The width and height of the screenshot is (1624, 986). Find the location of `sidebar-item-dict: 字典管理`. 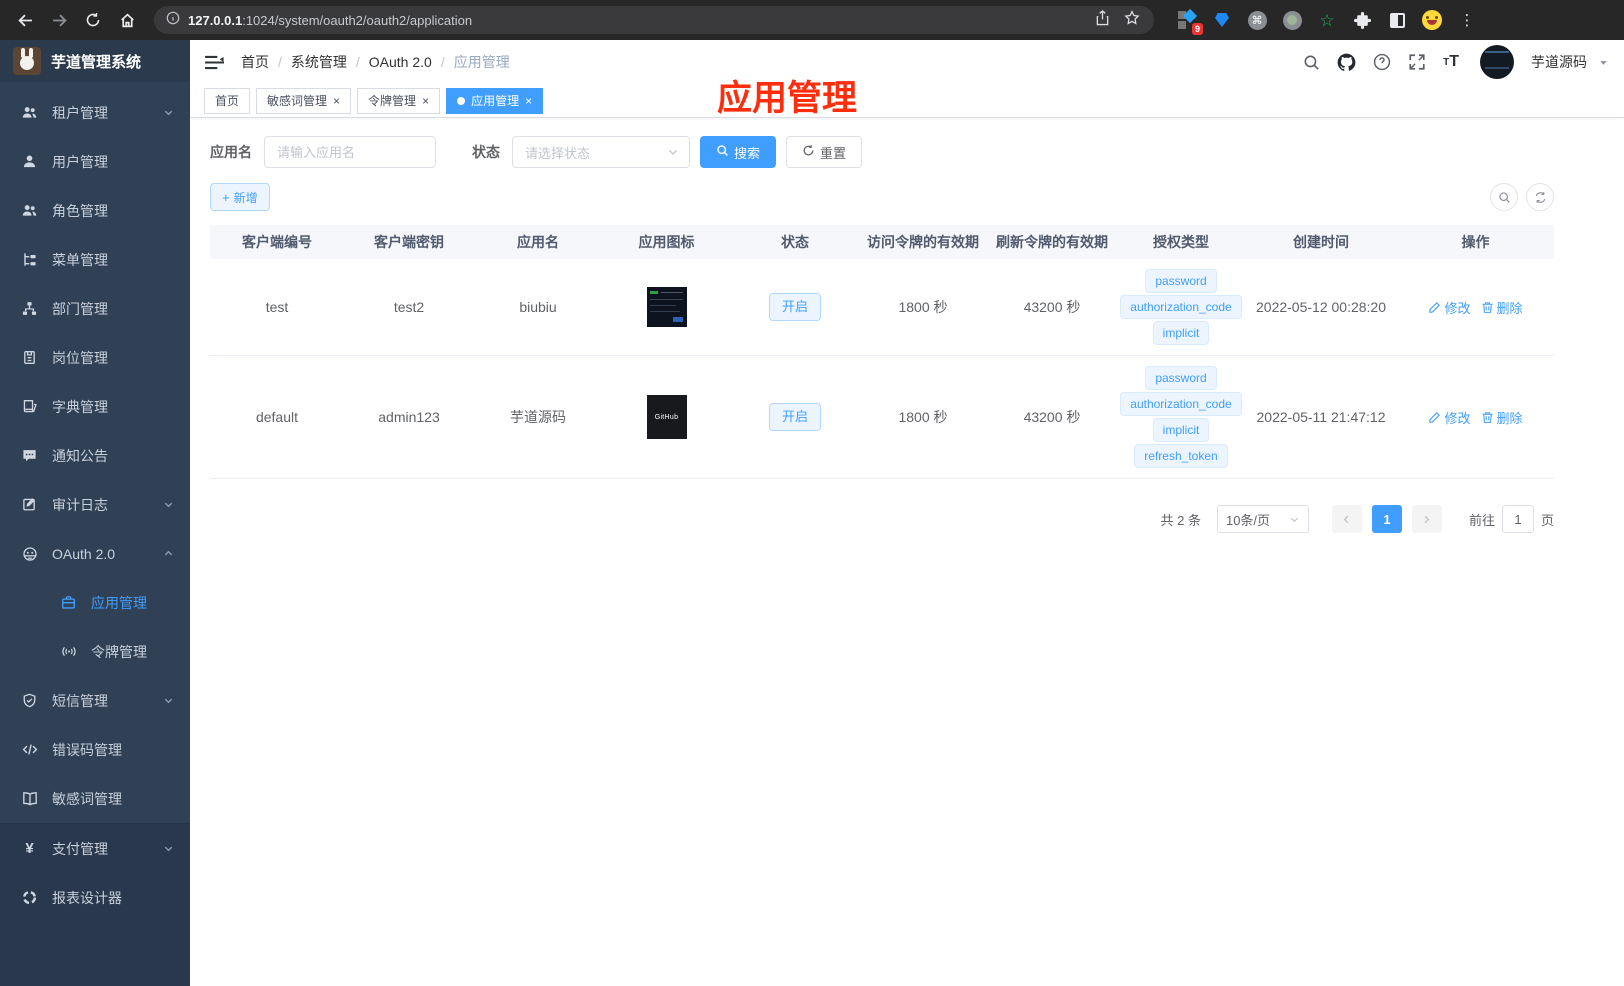

sidebar-item-dict: 字典管理 is located at coordinates (95, 406).